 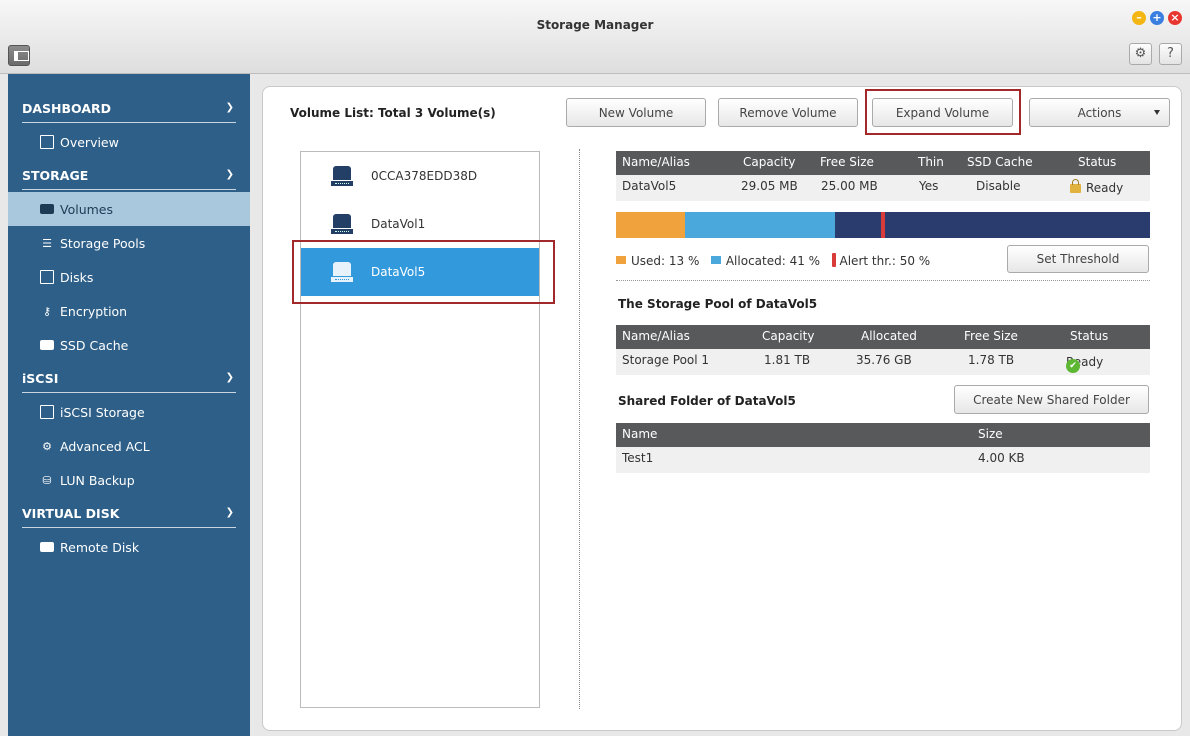 I want to click on ssd-icon, so click(x=47, y=345).